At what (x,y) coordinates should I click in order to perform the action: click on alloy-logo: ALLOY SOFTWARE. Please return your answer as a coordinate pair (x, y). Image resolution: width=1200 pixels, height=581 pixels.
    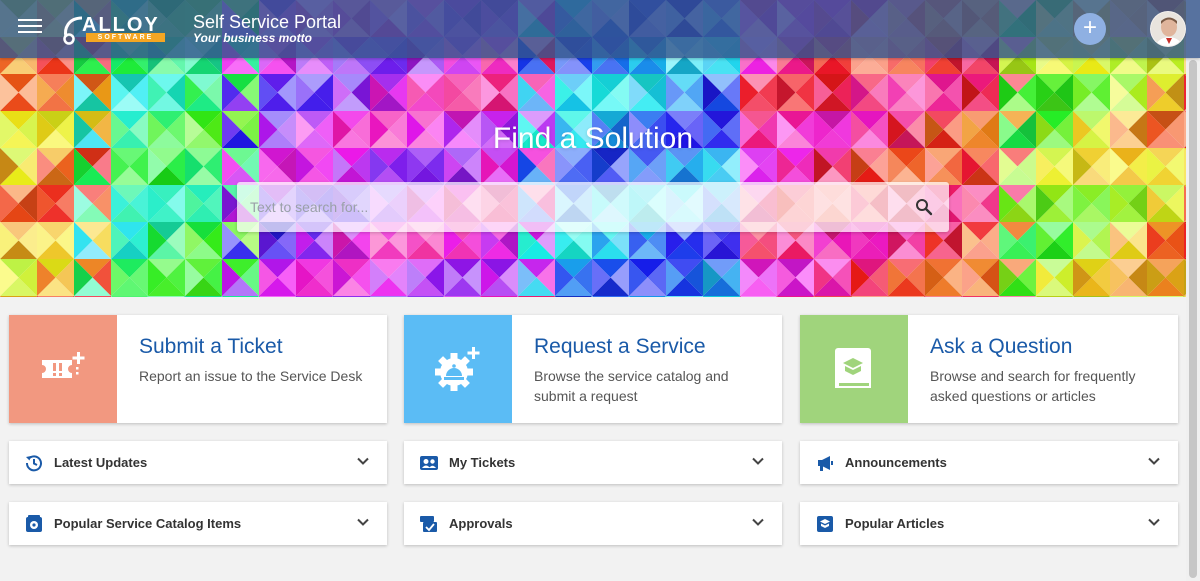
    Looking at the image, I should click on (116, 29).